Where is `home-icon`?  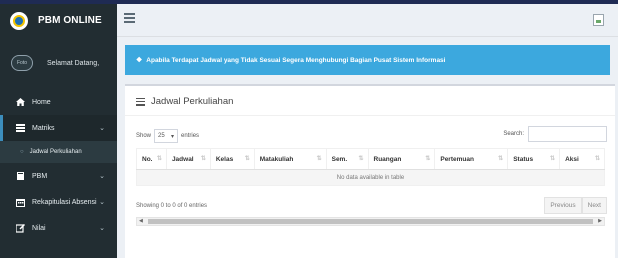 home-icon is located at coordinates (20, 102).